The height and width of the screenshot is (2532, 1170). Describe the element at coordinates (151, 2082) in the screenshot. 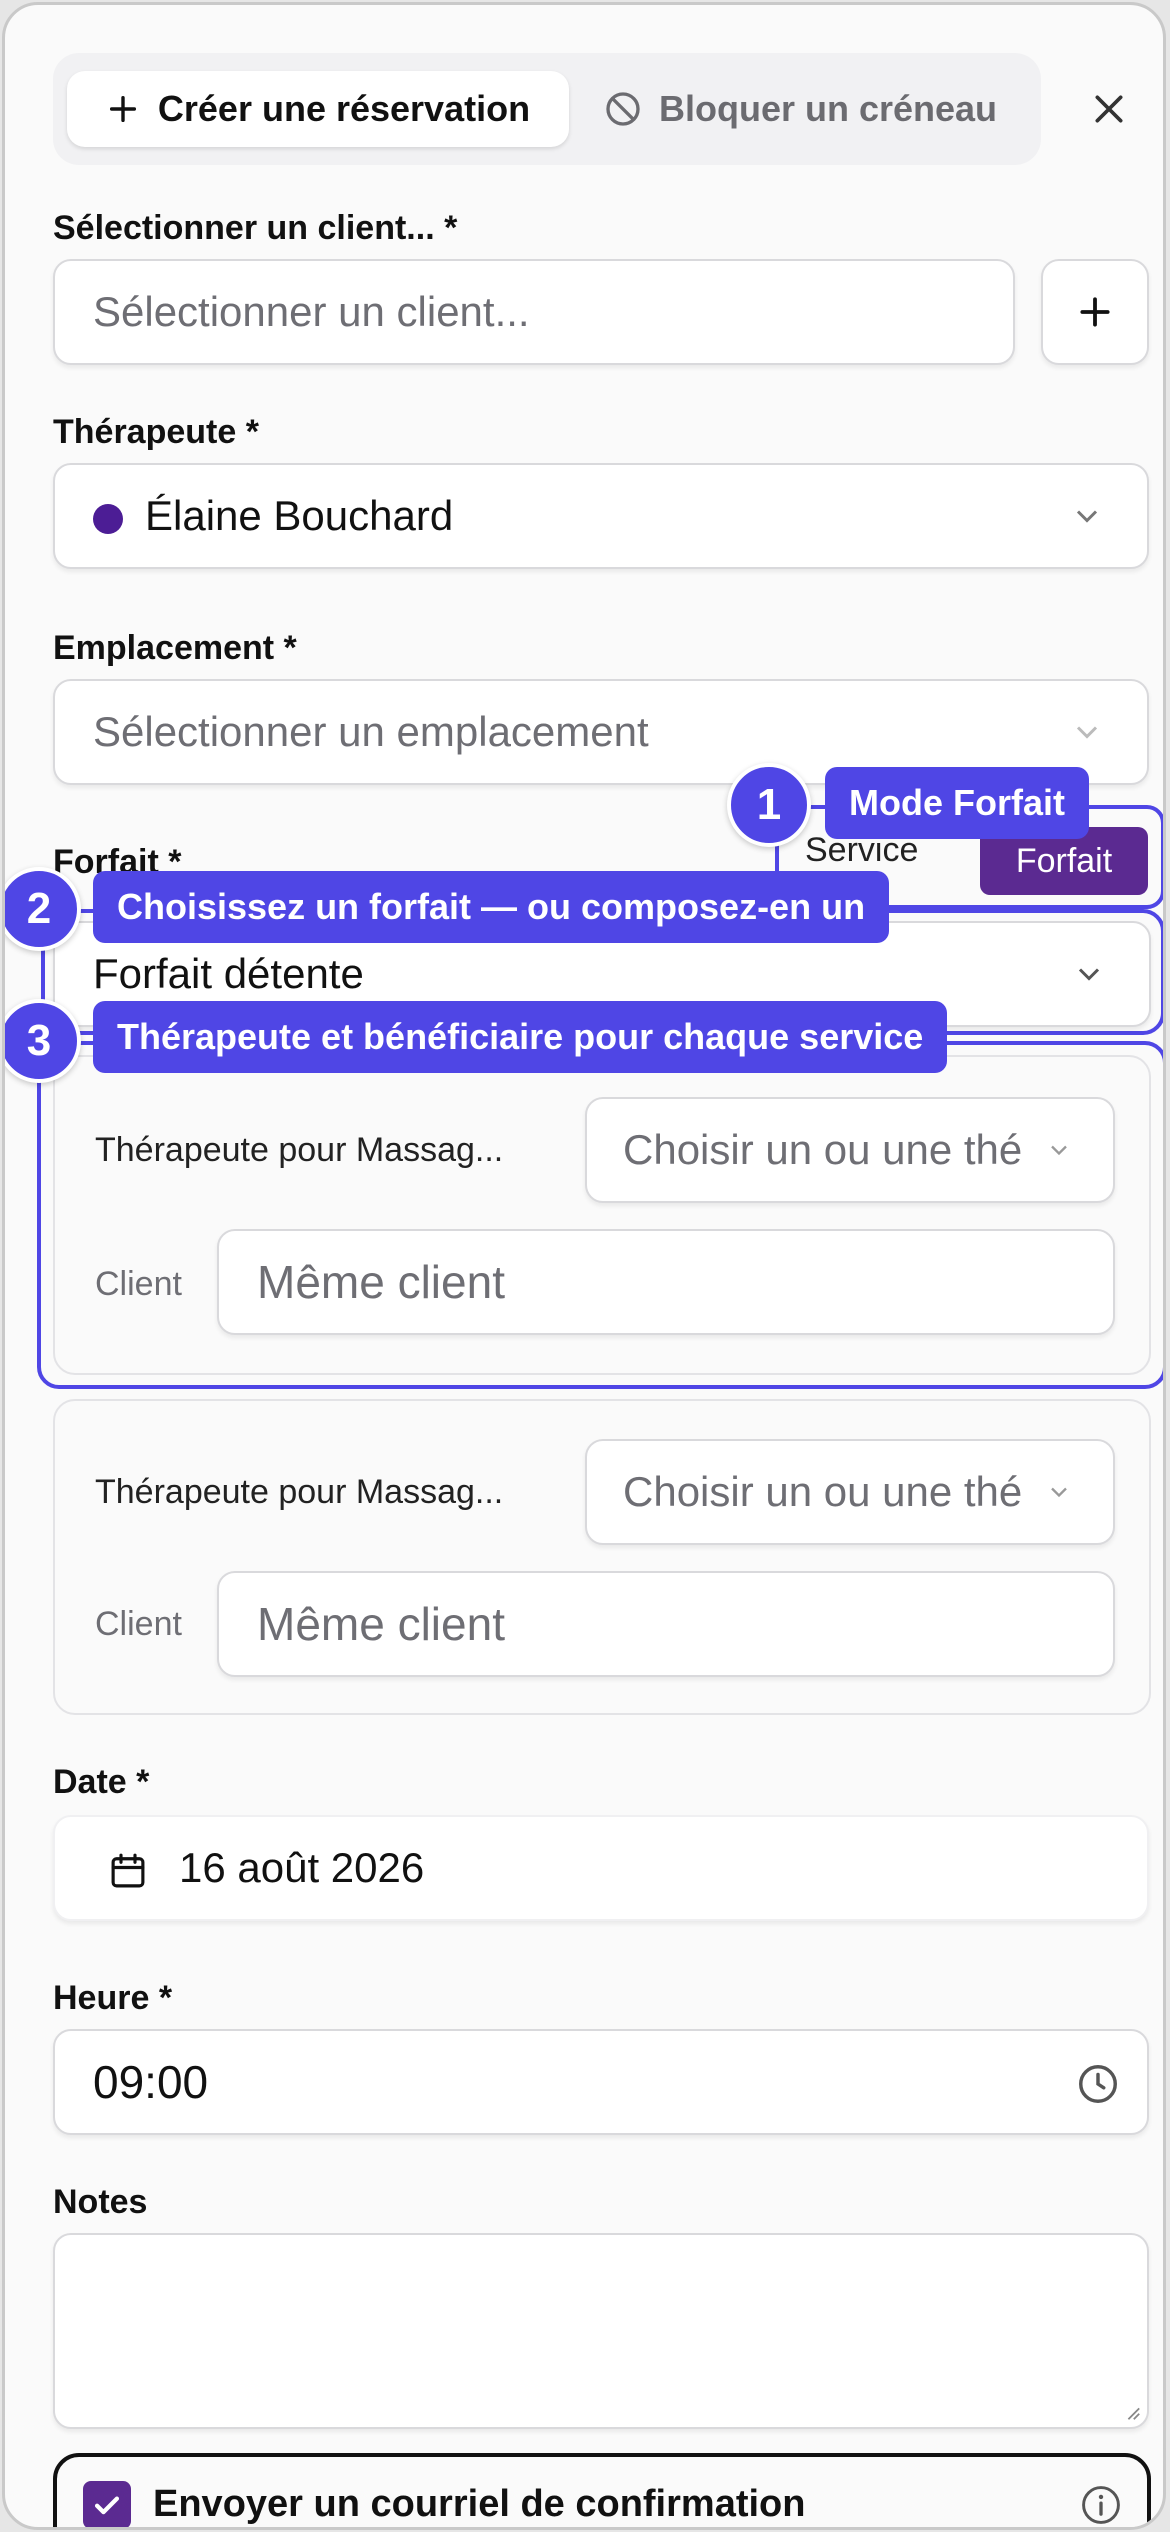

I see `time-value: 09:00` at that location.